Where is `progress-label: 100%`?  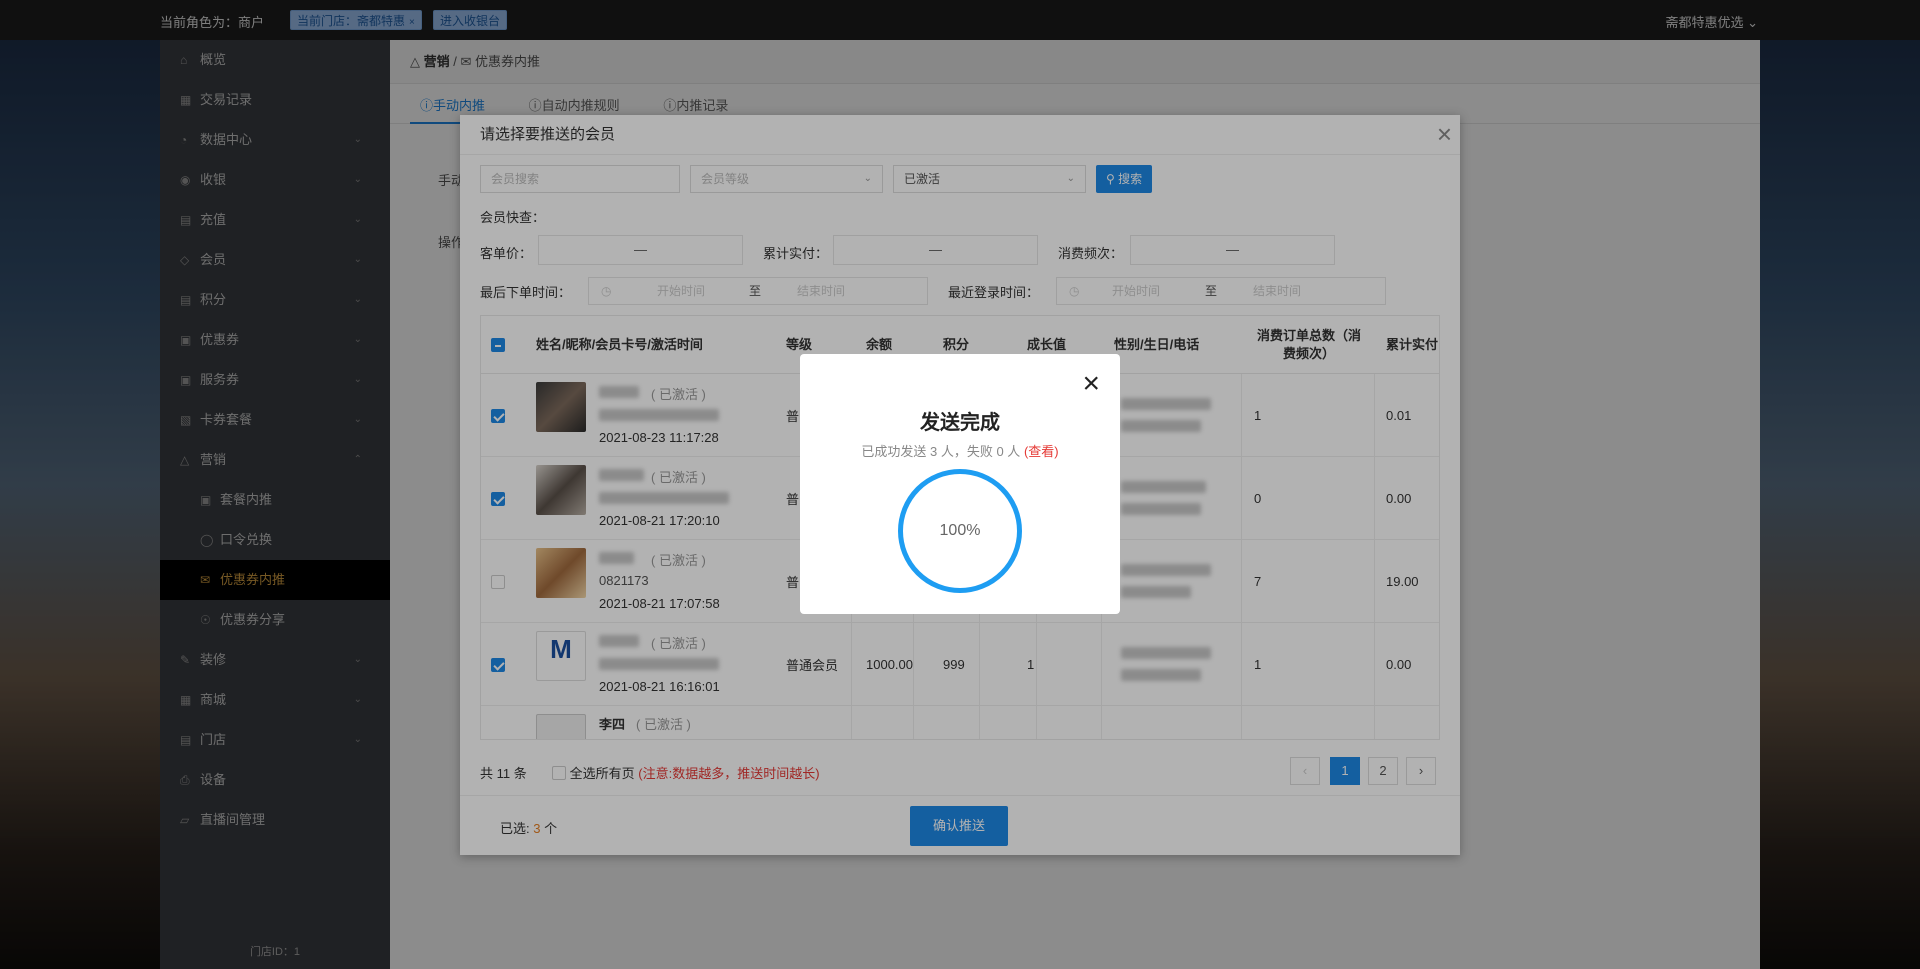 progress-label: 100% is located at coordinates (960, 530).